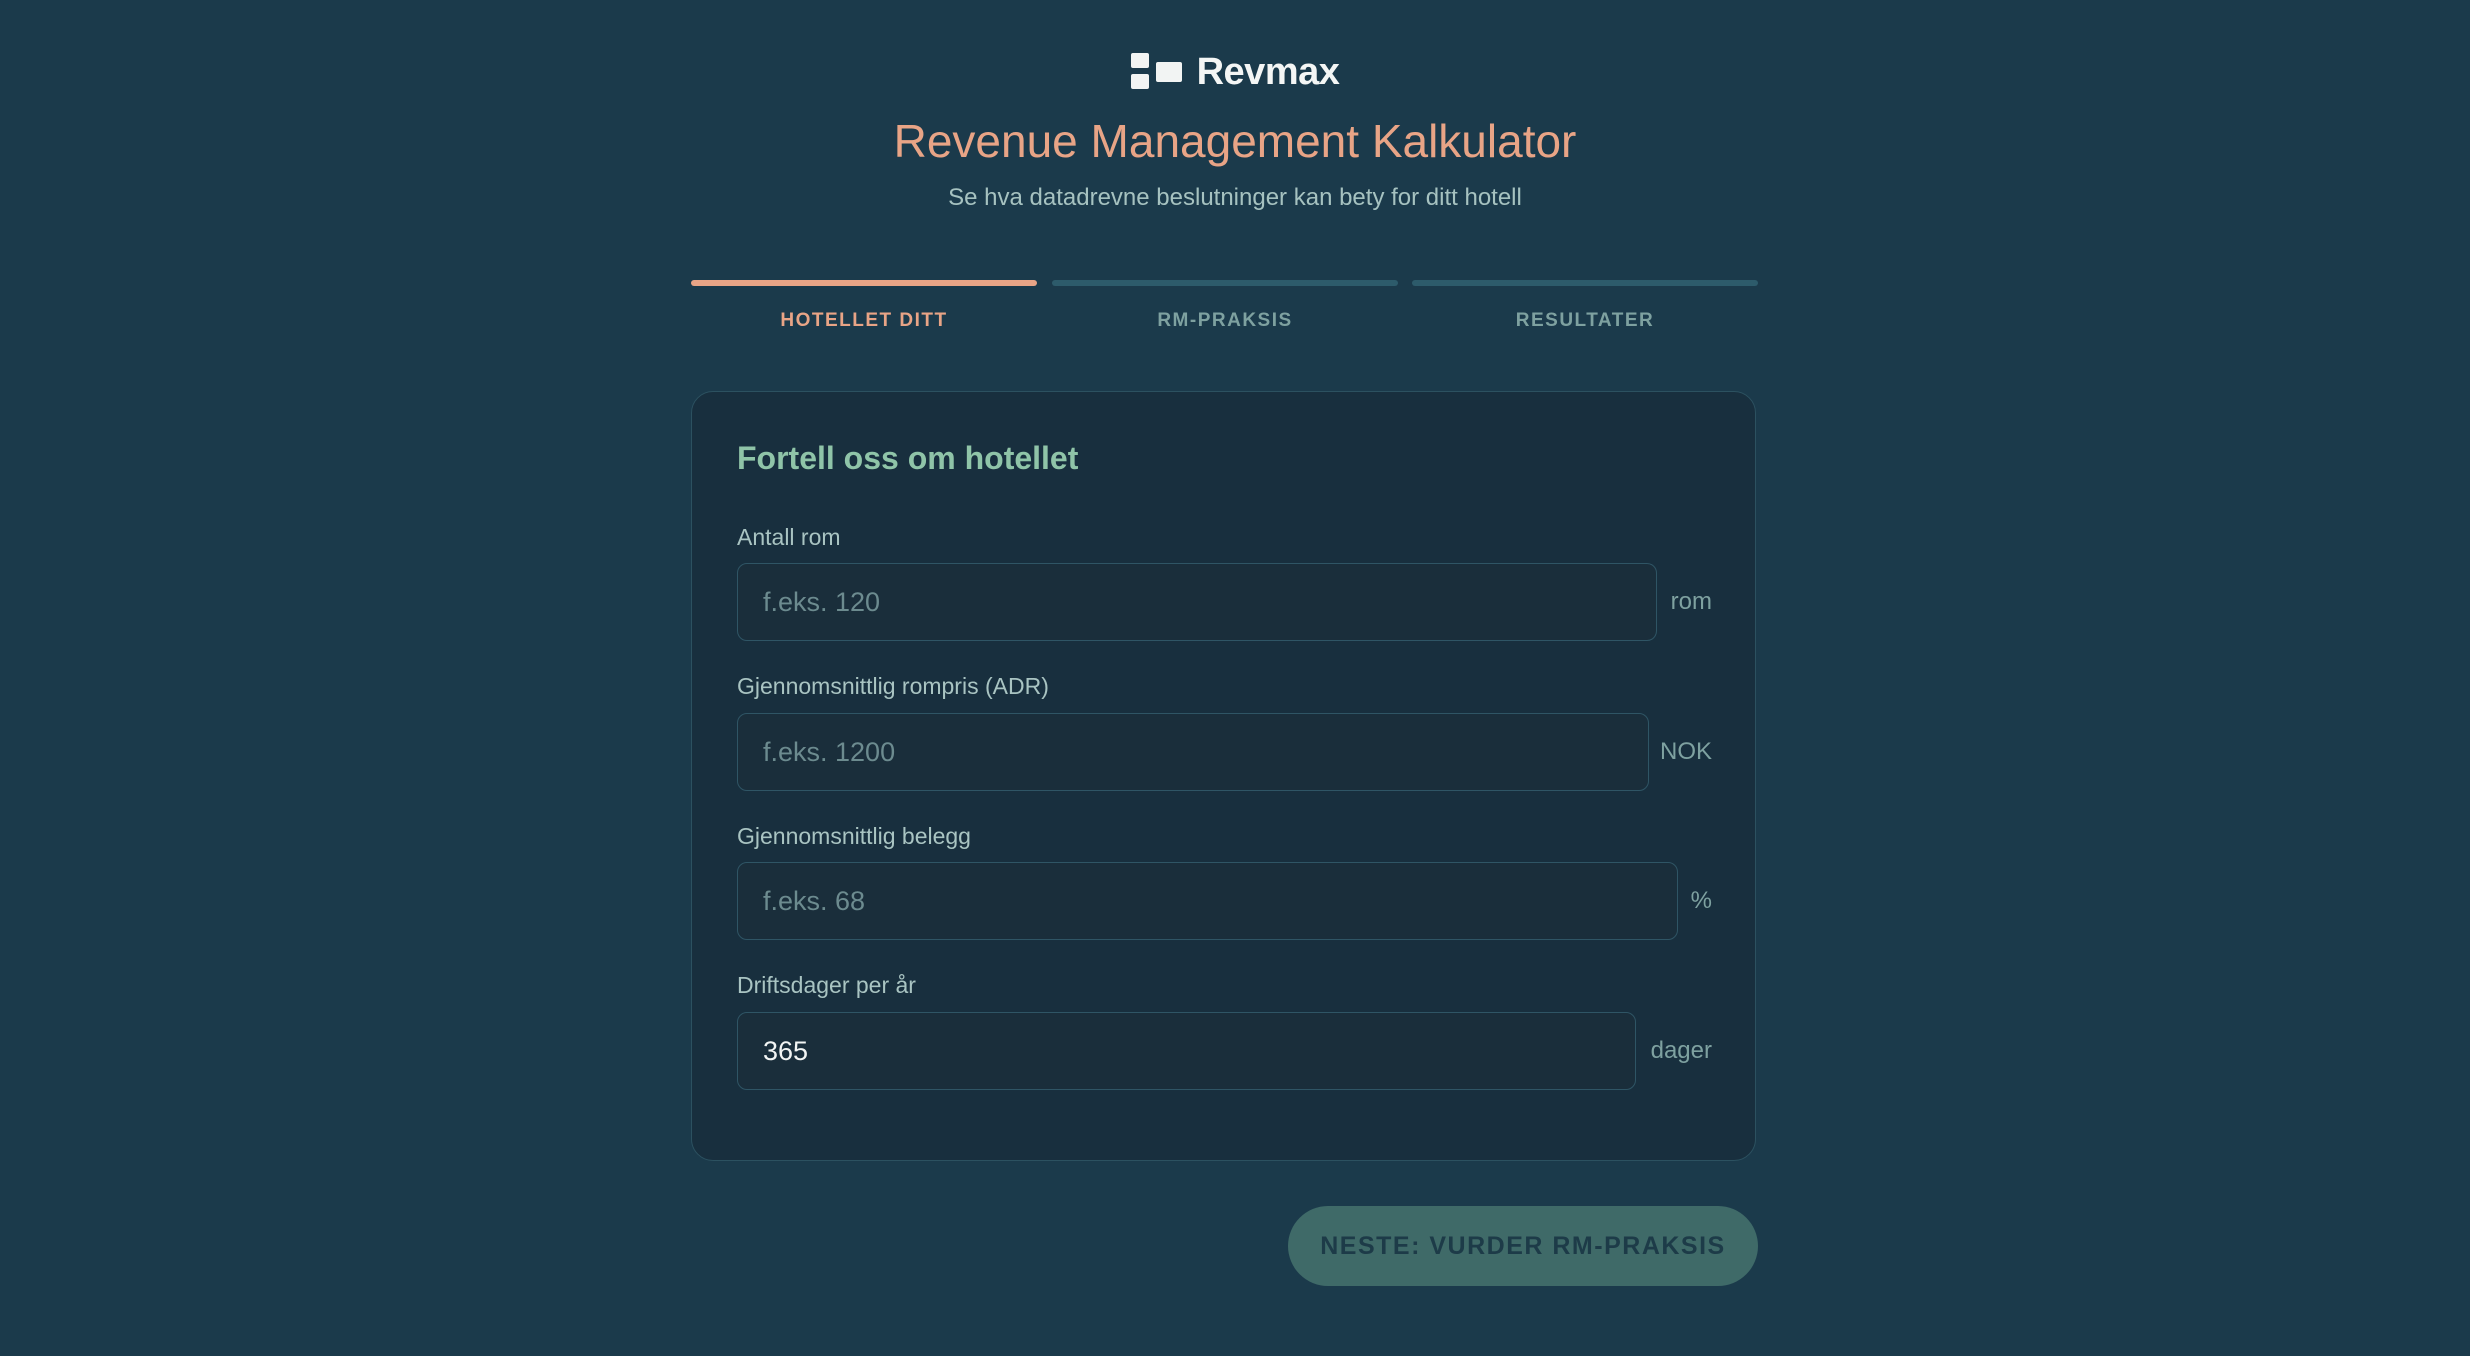  Describe the element at coordinates (1235, 141) in the screenshot. I see `page-title: Revenue Management Kalkulator` at that location.